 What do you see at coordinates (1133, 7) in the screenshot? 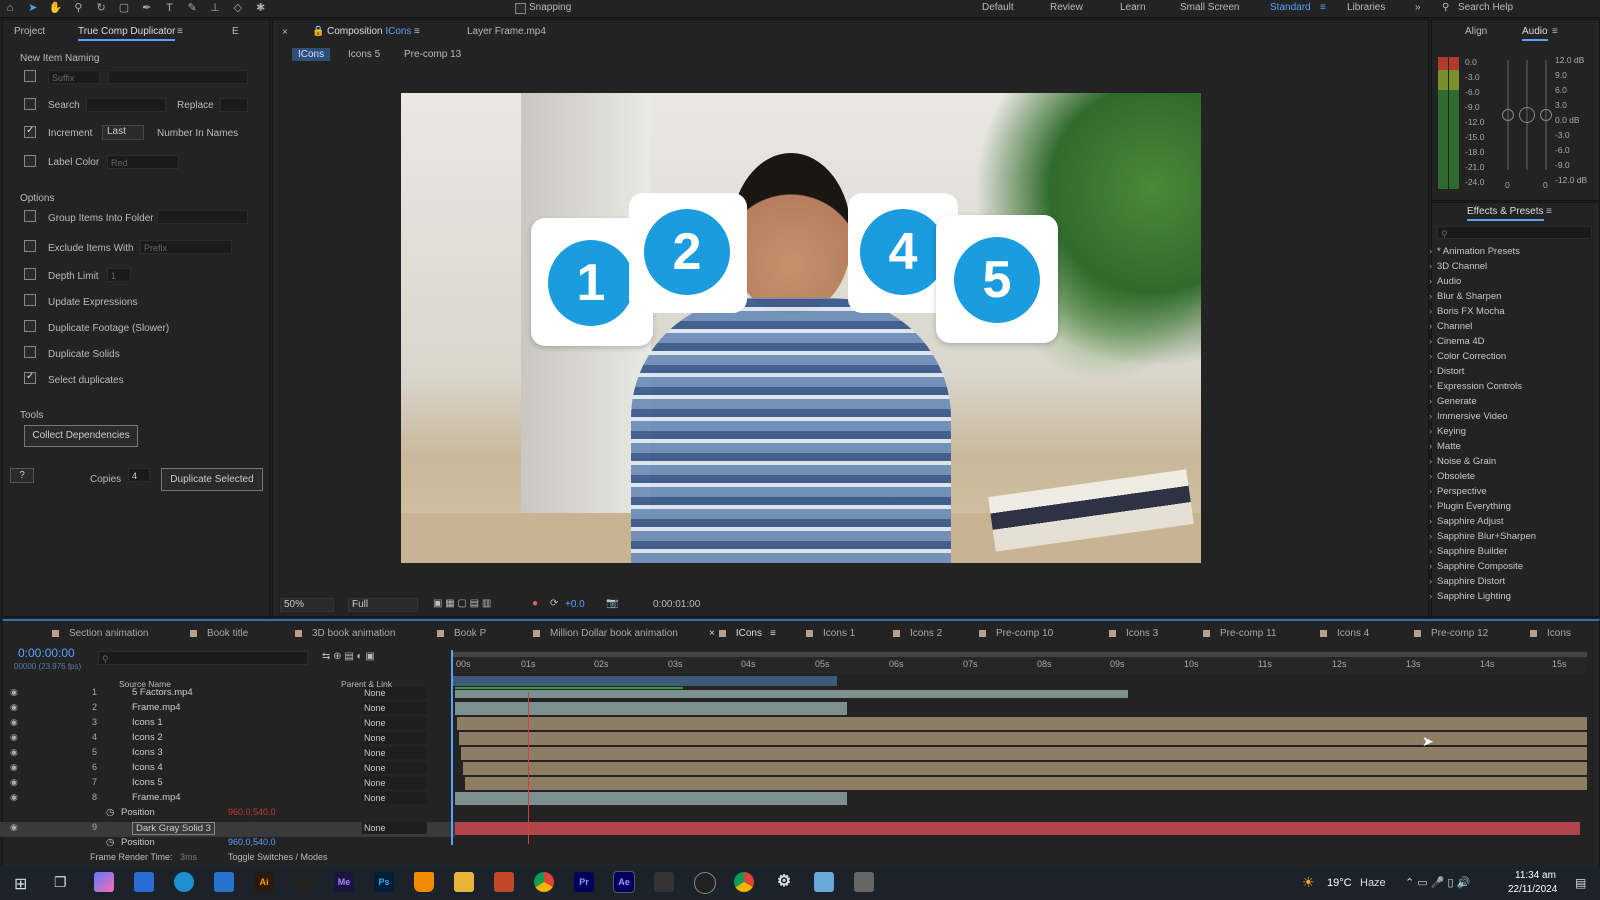
I see `workspace-learn: Learn` at bounding box center [1133, 7].